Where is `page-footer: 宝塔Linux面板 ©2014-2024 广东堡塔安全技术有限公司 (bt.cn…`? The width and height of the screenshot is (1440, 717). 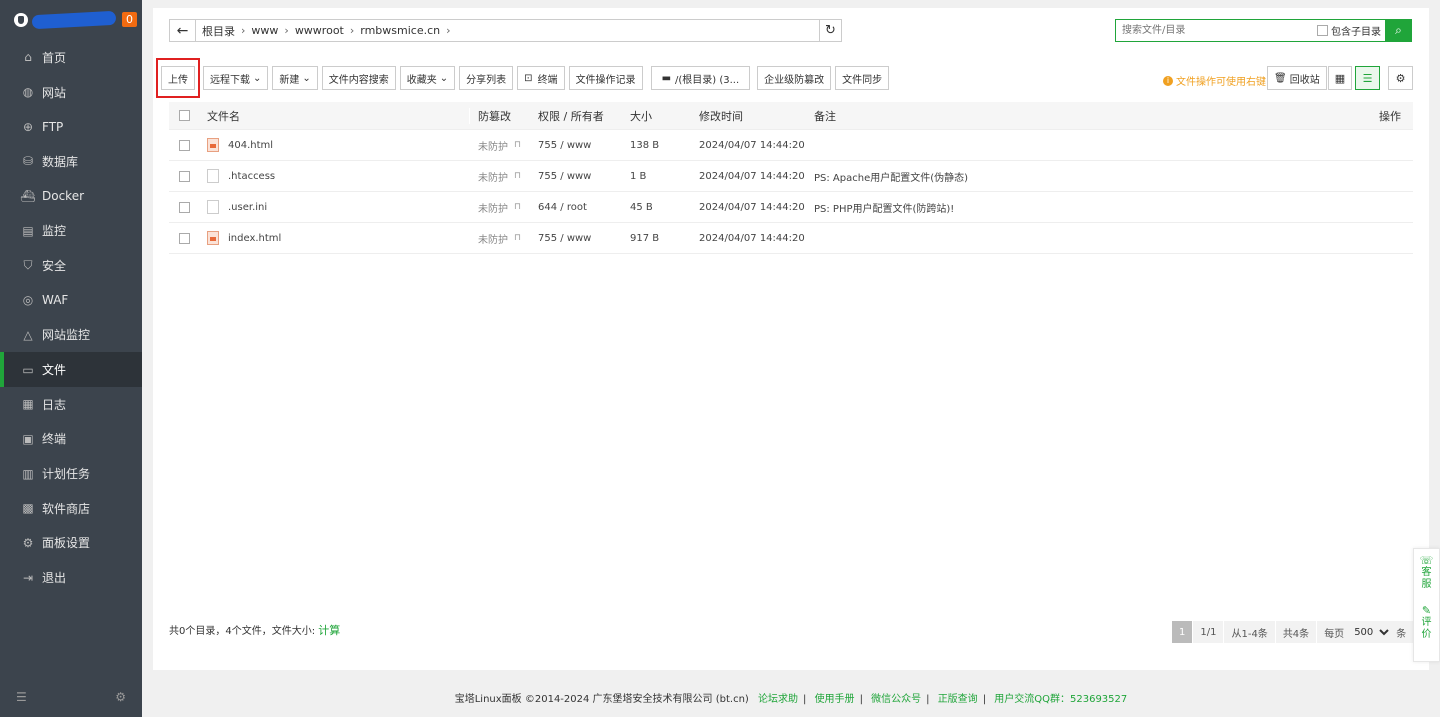 page-footer: 宝塔Linux面板 ©2014-2024 广东堡塔安全技术有限公司 (bt.cn… is located at coordinates (791, 699).